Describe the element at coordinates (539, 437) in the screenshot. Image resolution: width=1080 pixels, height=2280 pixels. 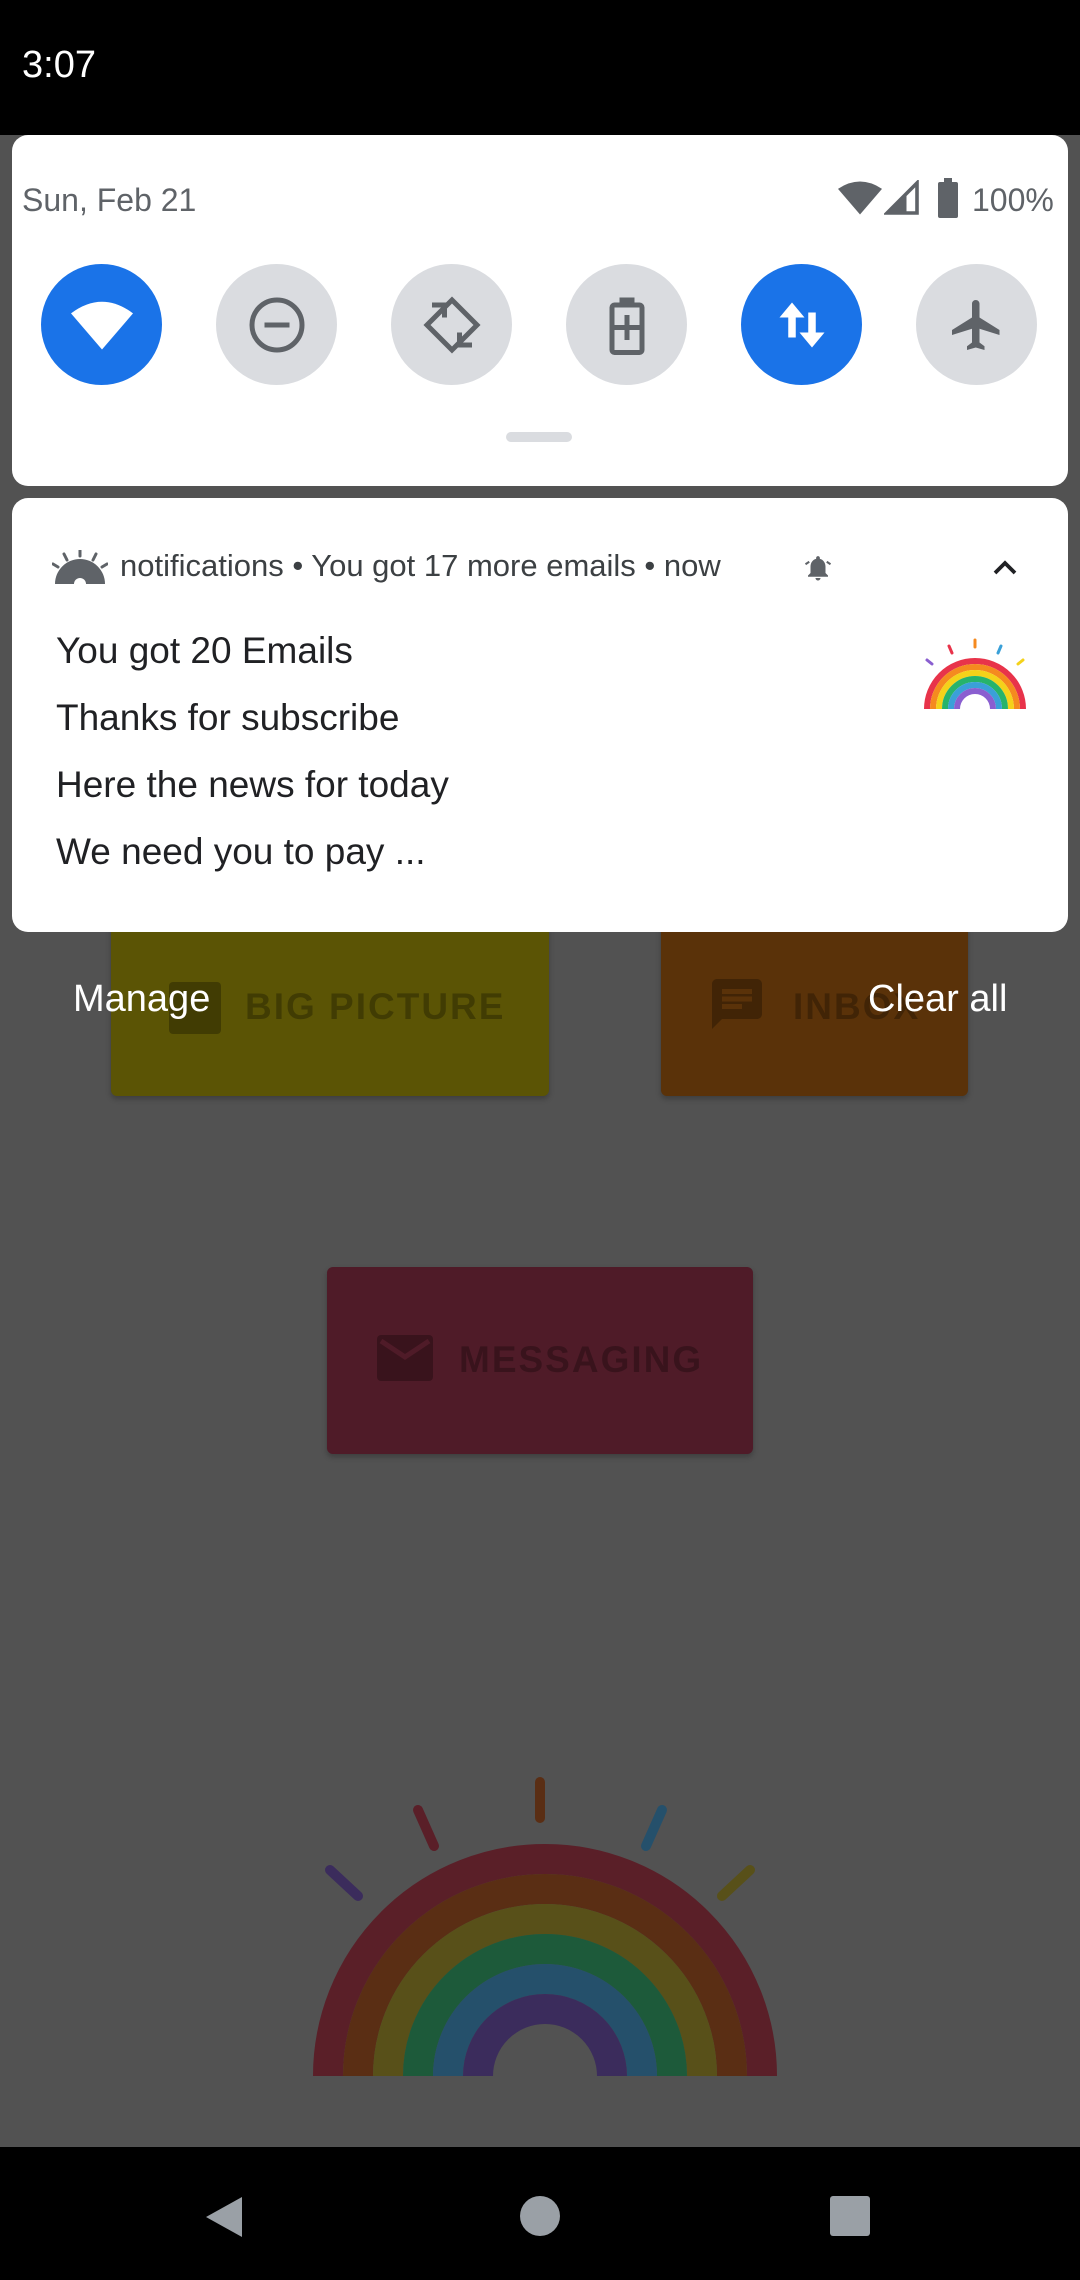
I see `qs-drag-handle` at that location.